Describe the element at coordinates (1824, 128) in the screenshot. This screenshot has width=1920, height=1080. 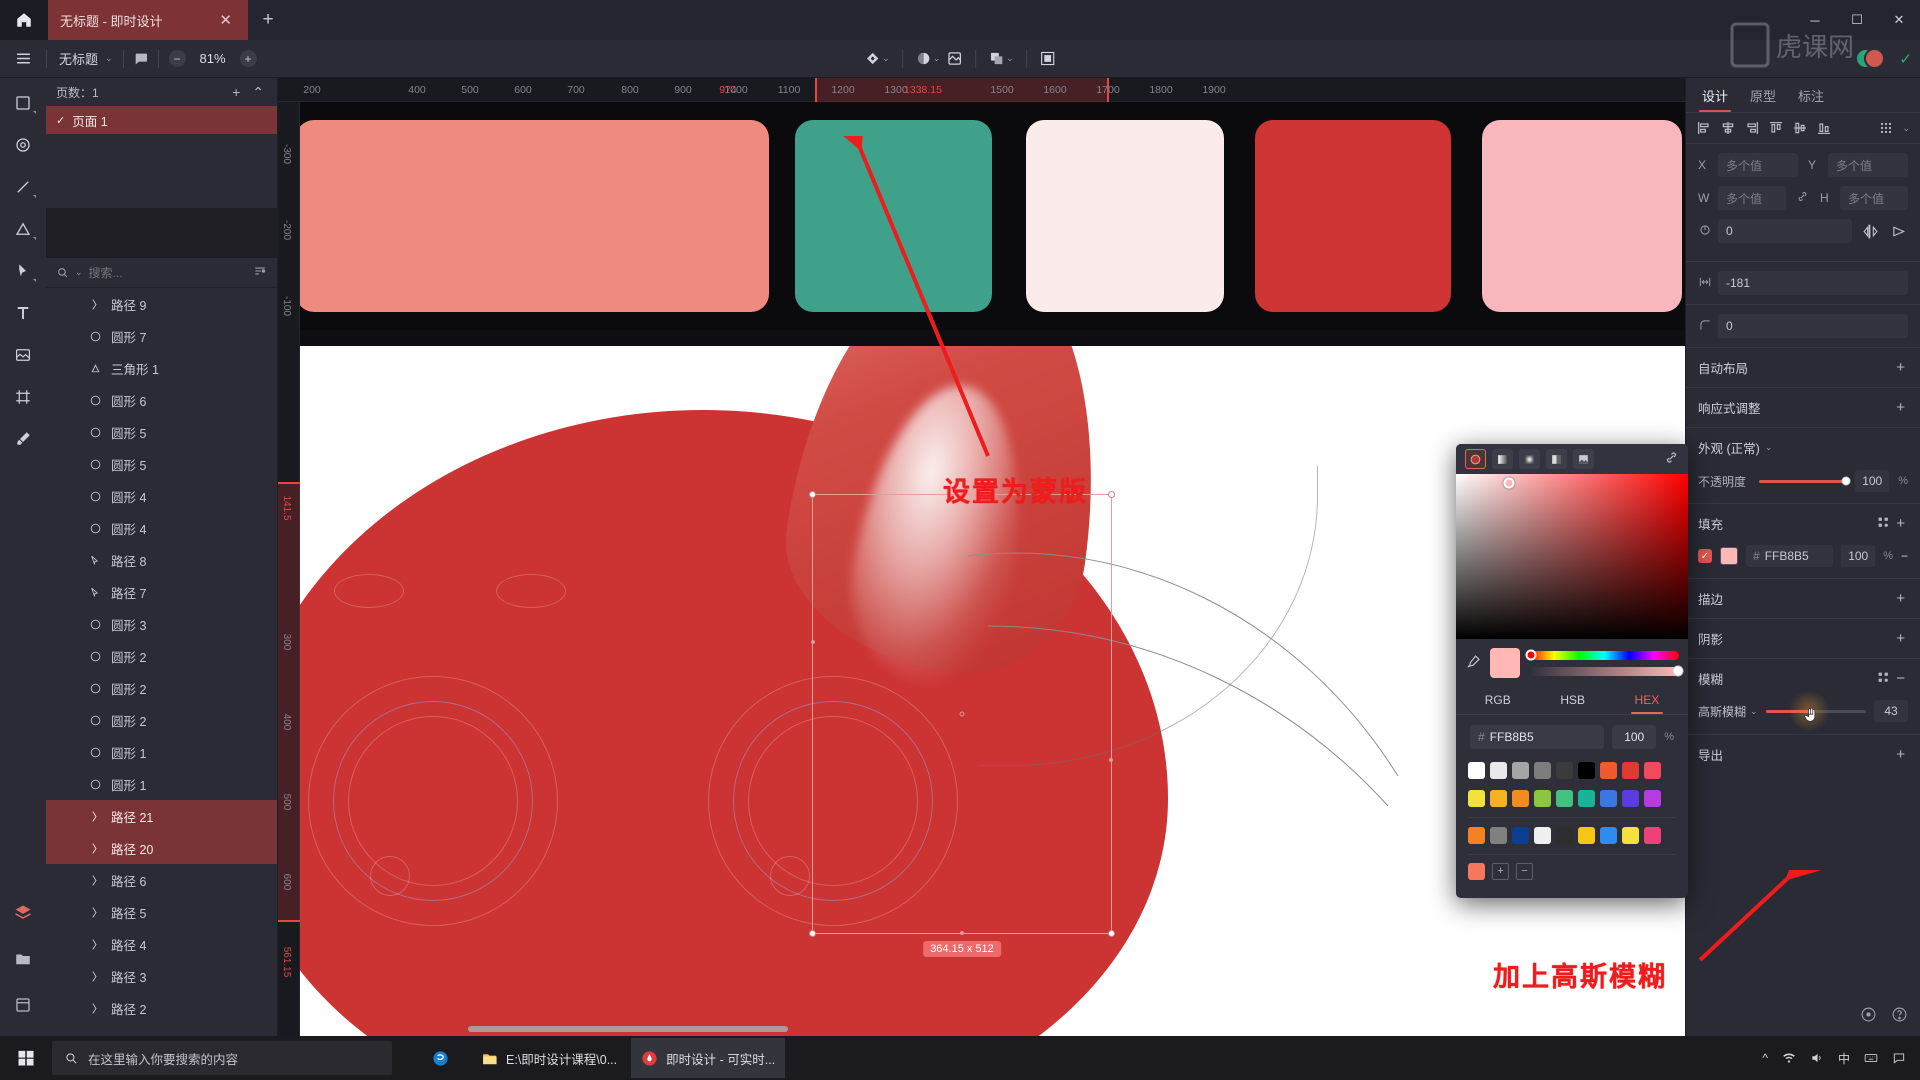
I see `align-bottom-icon` at that location.